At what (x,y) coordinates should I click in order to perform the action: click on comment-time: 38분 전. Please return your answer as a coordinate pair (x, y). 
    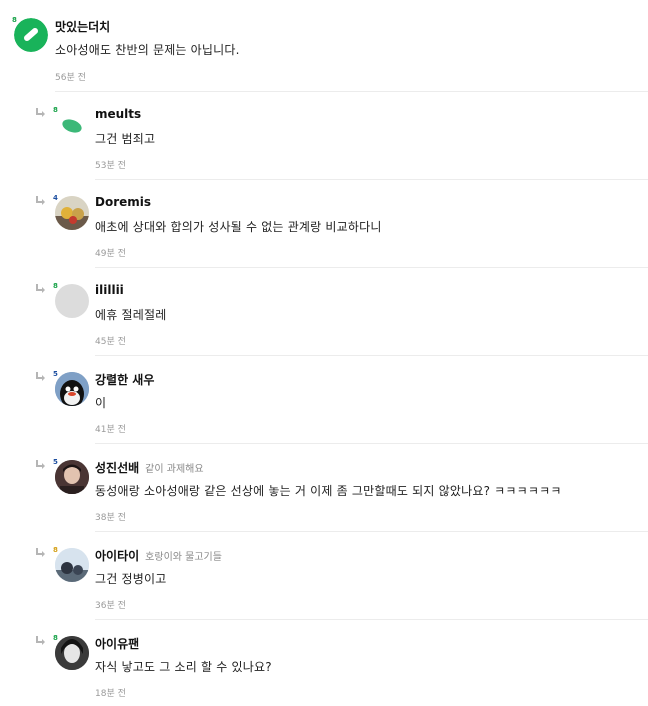
    Looking at the image, I should click on (110, 518).